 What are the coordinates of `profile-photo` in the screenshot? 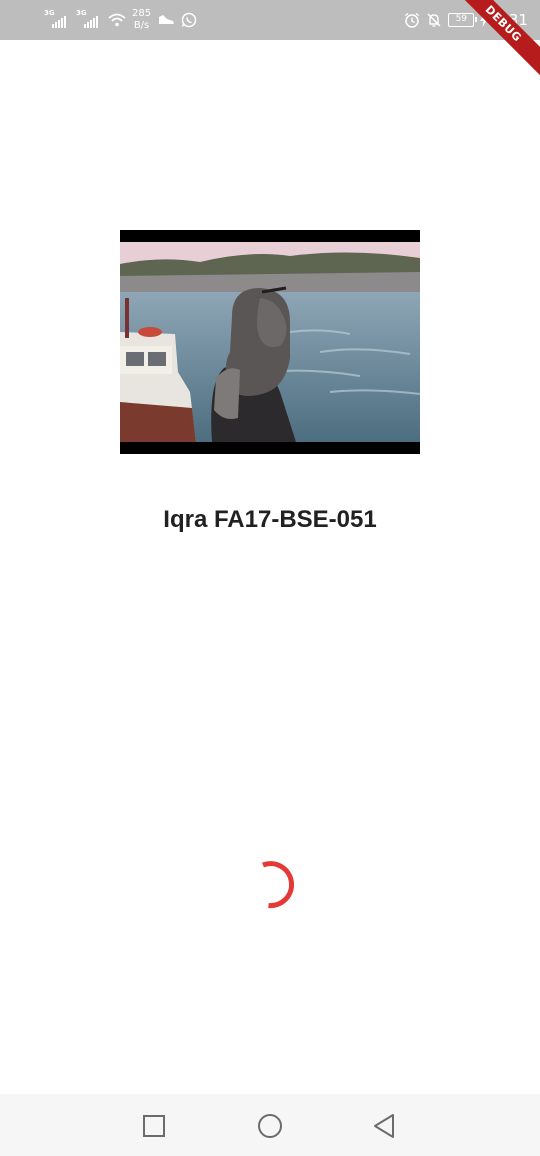 It's located at (270, 342).